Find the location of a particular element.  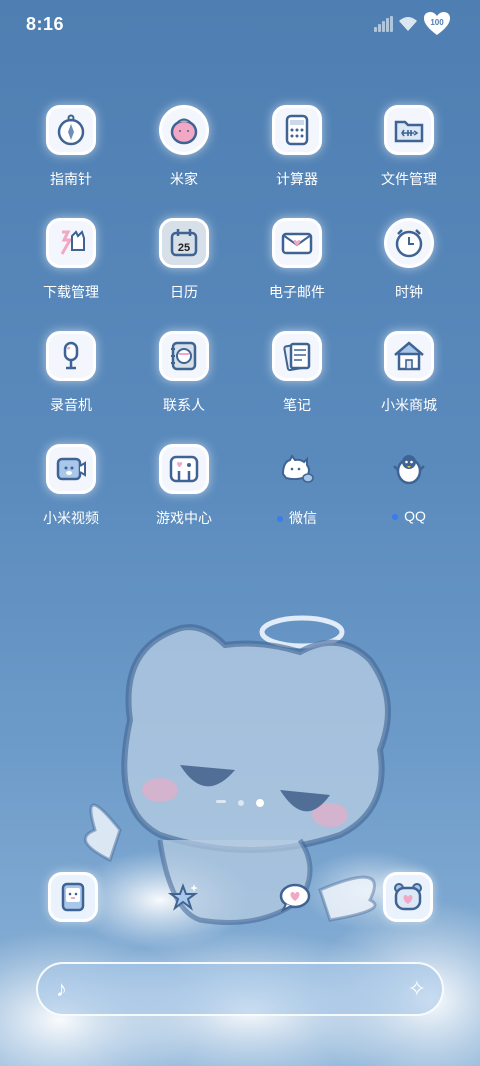

dock-messages is located at coordinates (183, 897).